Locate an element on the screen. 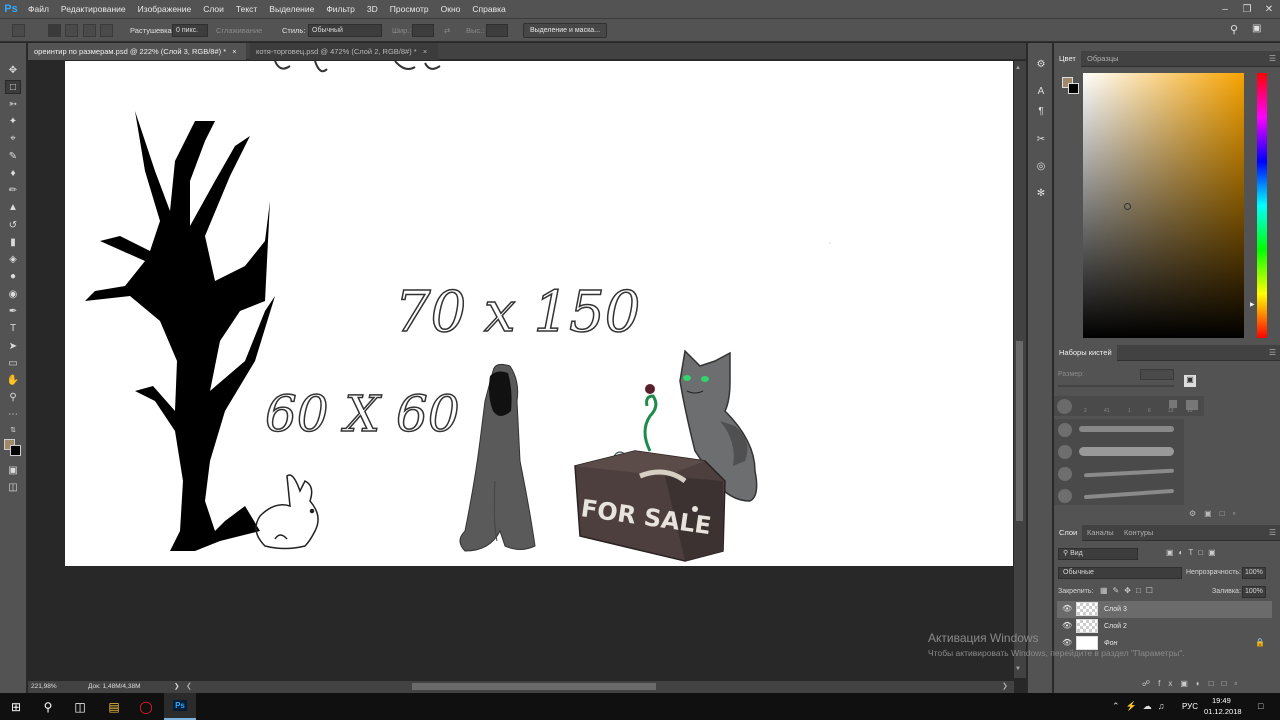 This screenshot has height=720, width=1280. workspace-icon: ▣ is located at coordinates (1256, 28).